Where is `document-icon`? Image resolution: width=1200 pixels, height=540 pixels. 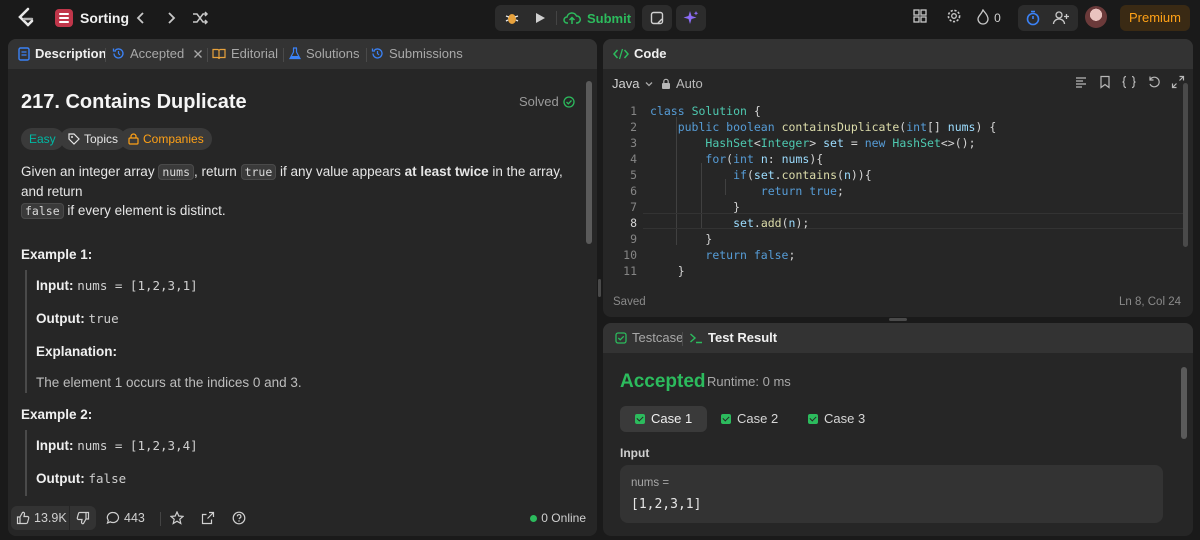 document-icon is located at coordinates (24, 53).